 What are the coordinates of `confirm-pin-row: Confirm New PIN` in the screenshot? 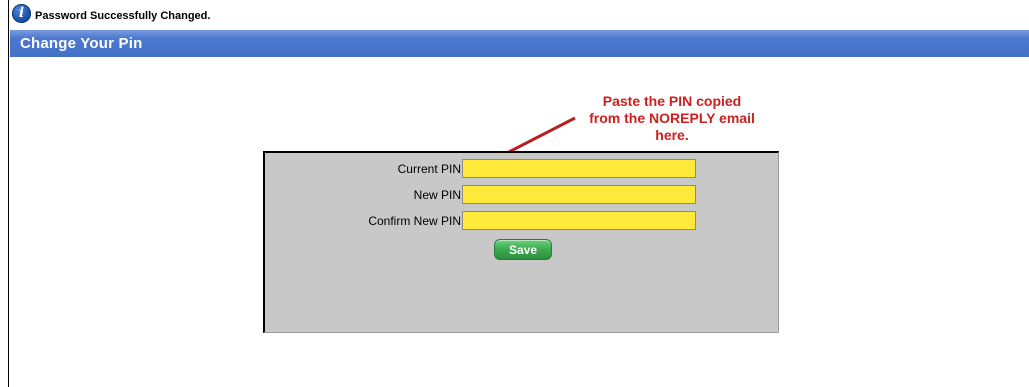 It's located at (521, 222).